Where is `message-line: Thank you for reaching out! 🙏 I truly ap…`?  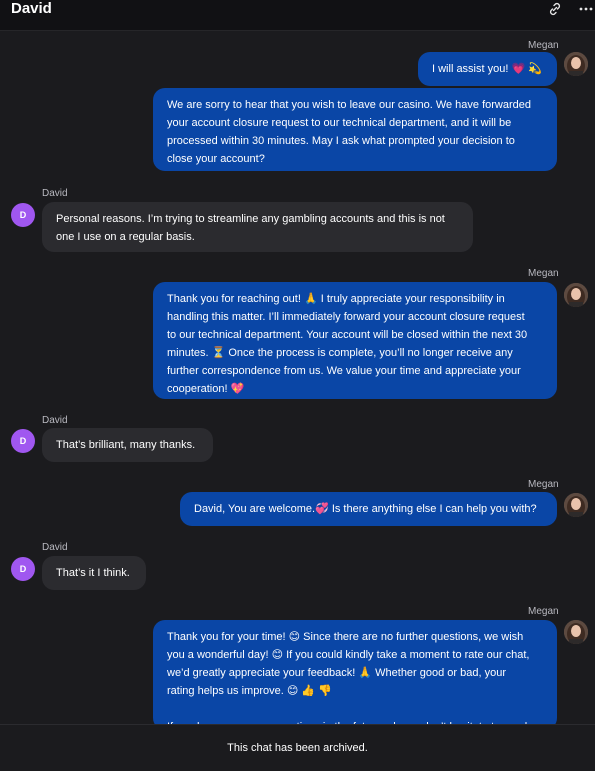 message-line: Thank you for reaching out! 🙏 I truly ap… is located at coordinates (336, 299).